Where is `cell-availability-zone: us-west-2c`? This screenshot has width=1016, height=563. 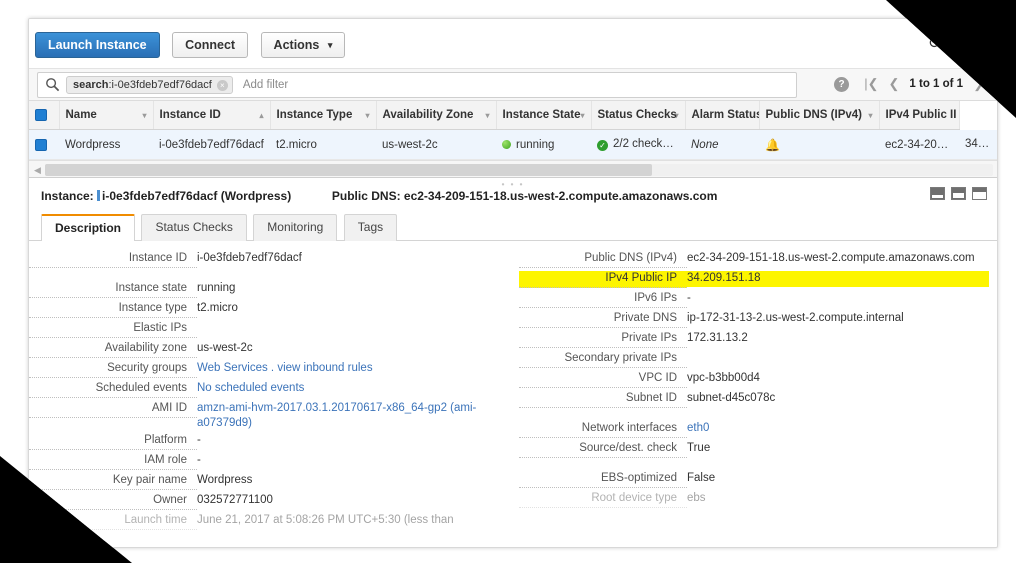 cell-availability-zone: us-west-2c is located at coordinates (436, 145).